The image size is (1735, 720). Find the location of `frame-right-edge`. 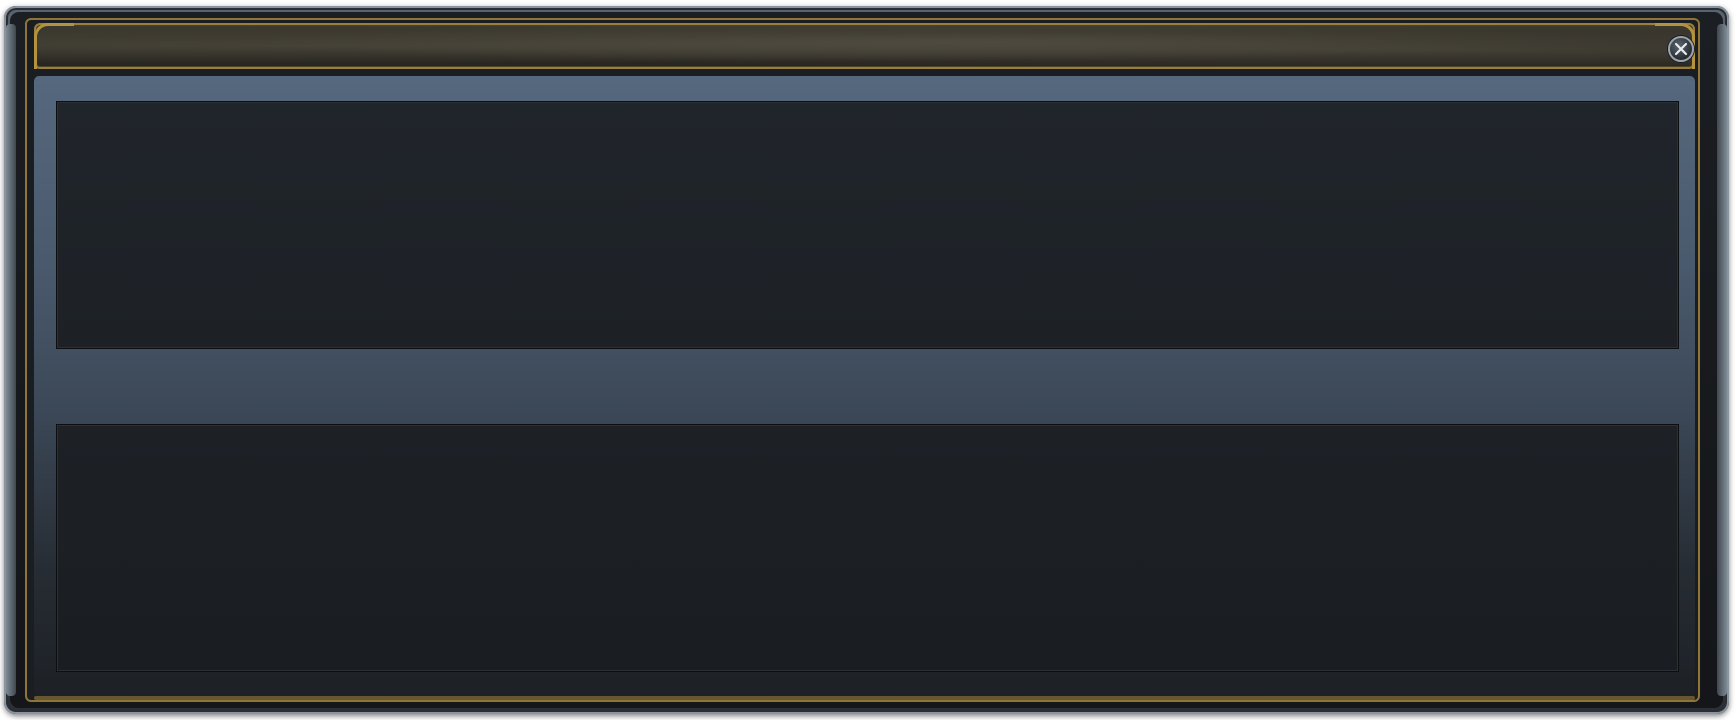

frame-right-edge is located at coordinates (1722, 360).